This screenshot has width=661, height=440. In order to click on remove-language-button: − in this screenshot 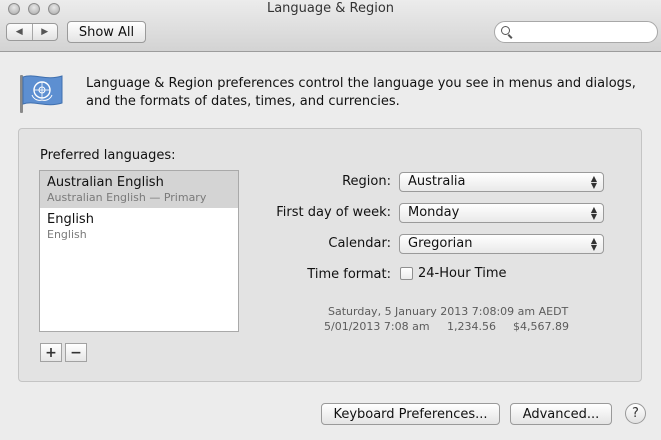, I will do `click(76, 352)`.